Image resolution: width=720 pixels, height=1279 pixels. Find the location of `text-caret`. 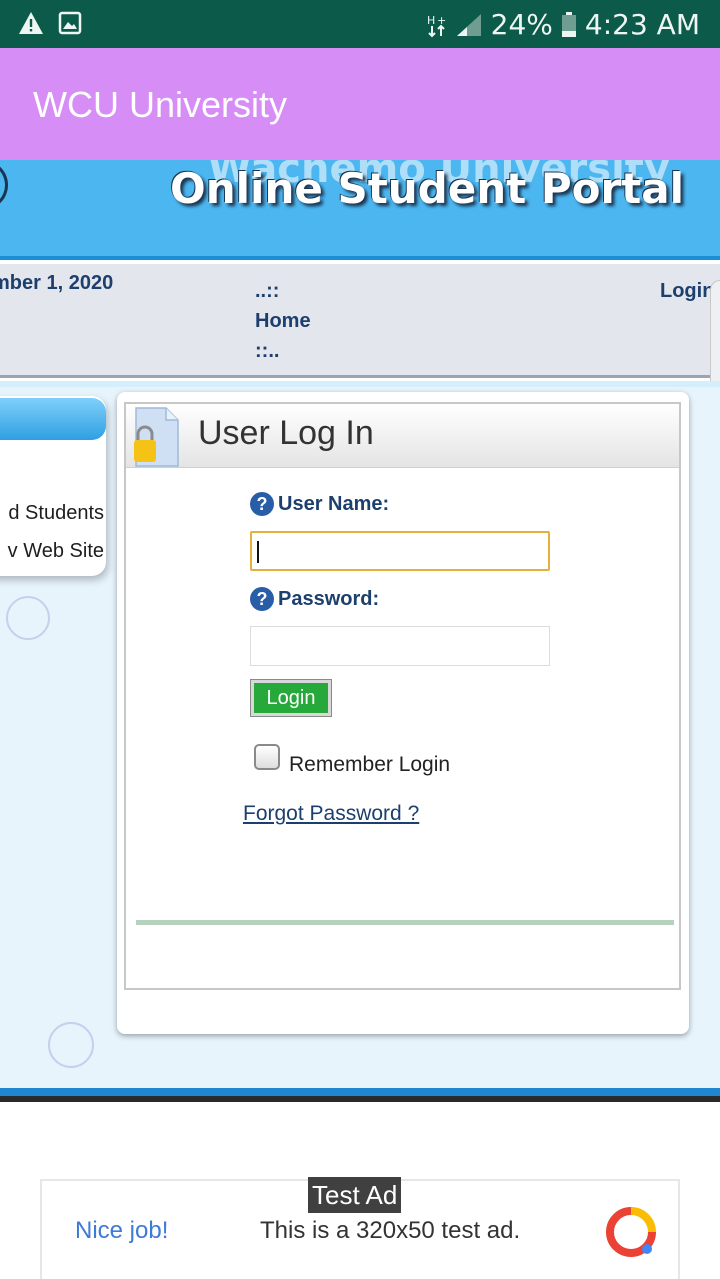

text-caret is located at coordinates (258, 552).